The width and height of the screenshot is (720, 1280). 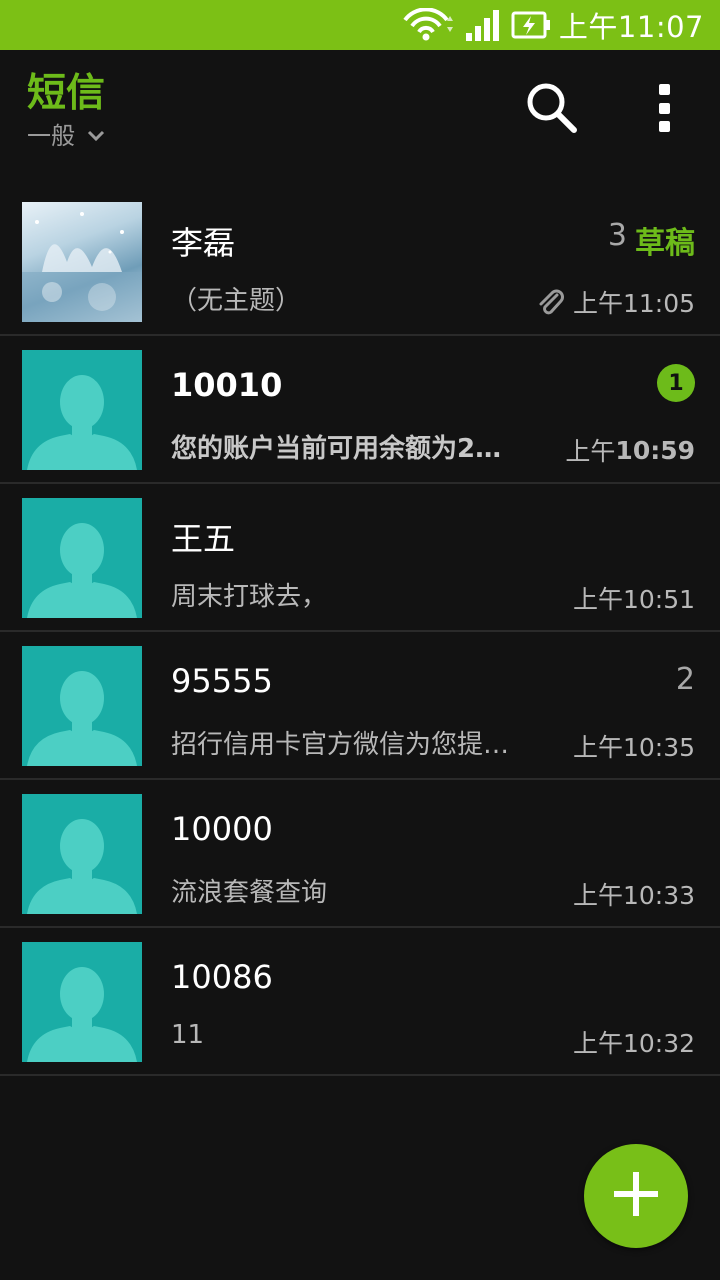 What do you see at coordinates (685, 679) in the screenshot?
I see `message-count: 2` at bounding box center [685, 679].